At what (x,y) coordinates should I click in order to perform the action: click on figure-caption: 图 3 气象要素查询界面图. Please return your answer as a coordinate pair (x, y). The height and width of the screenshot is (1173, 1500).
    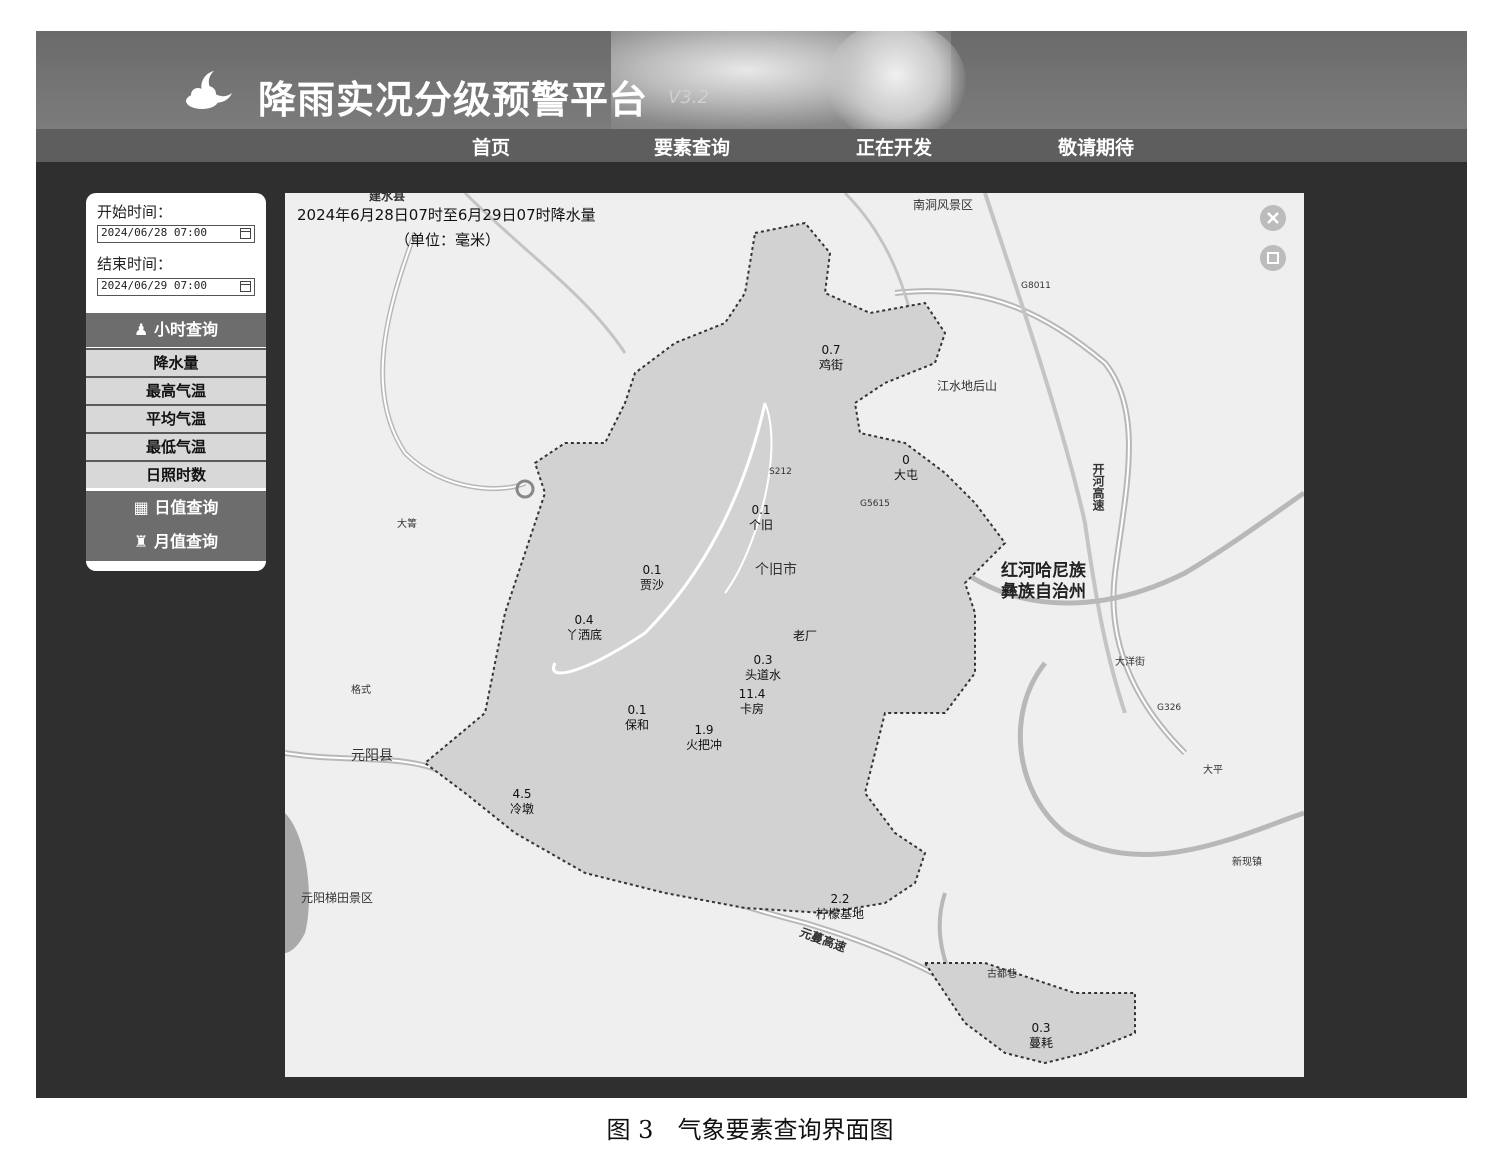
    Looking at the image, I should click on (750, 1130).